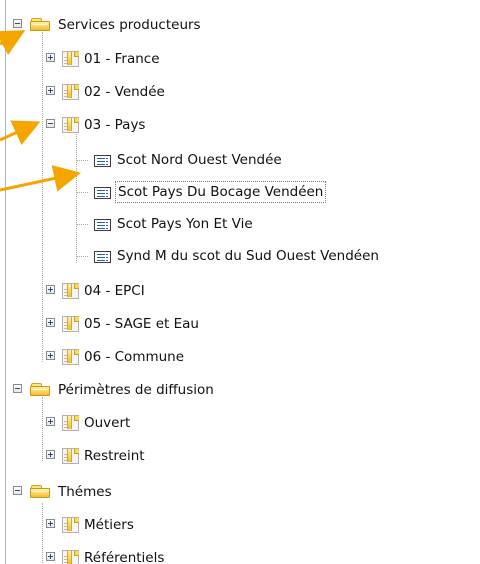 The image size is (480, 564). I want to click on tree-node-label: Périmètres de diffusion, so click(136, 390).